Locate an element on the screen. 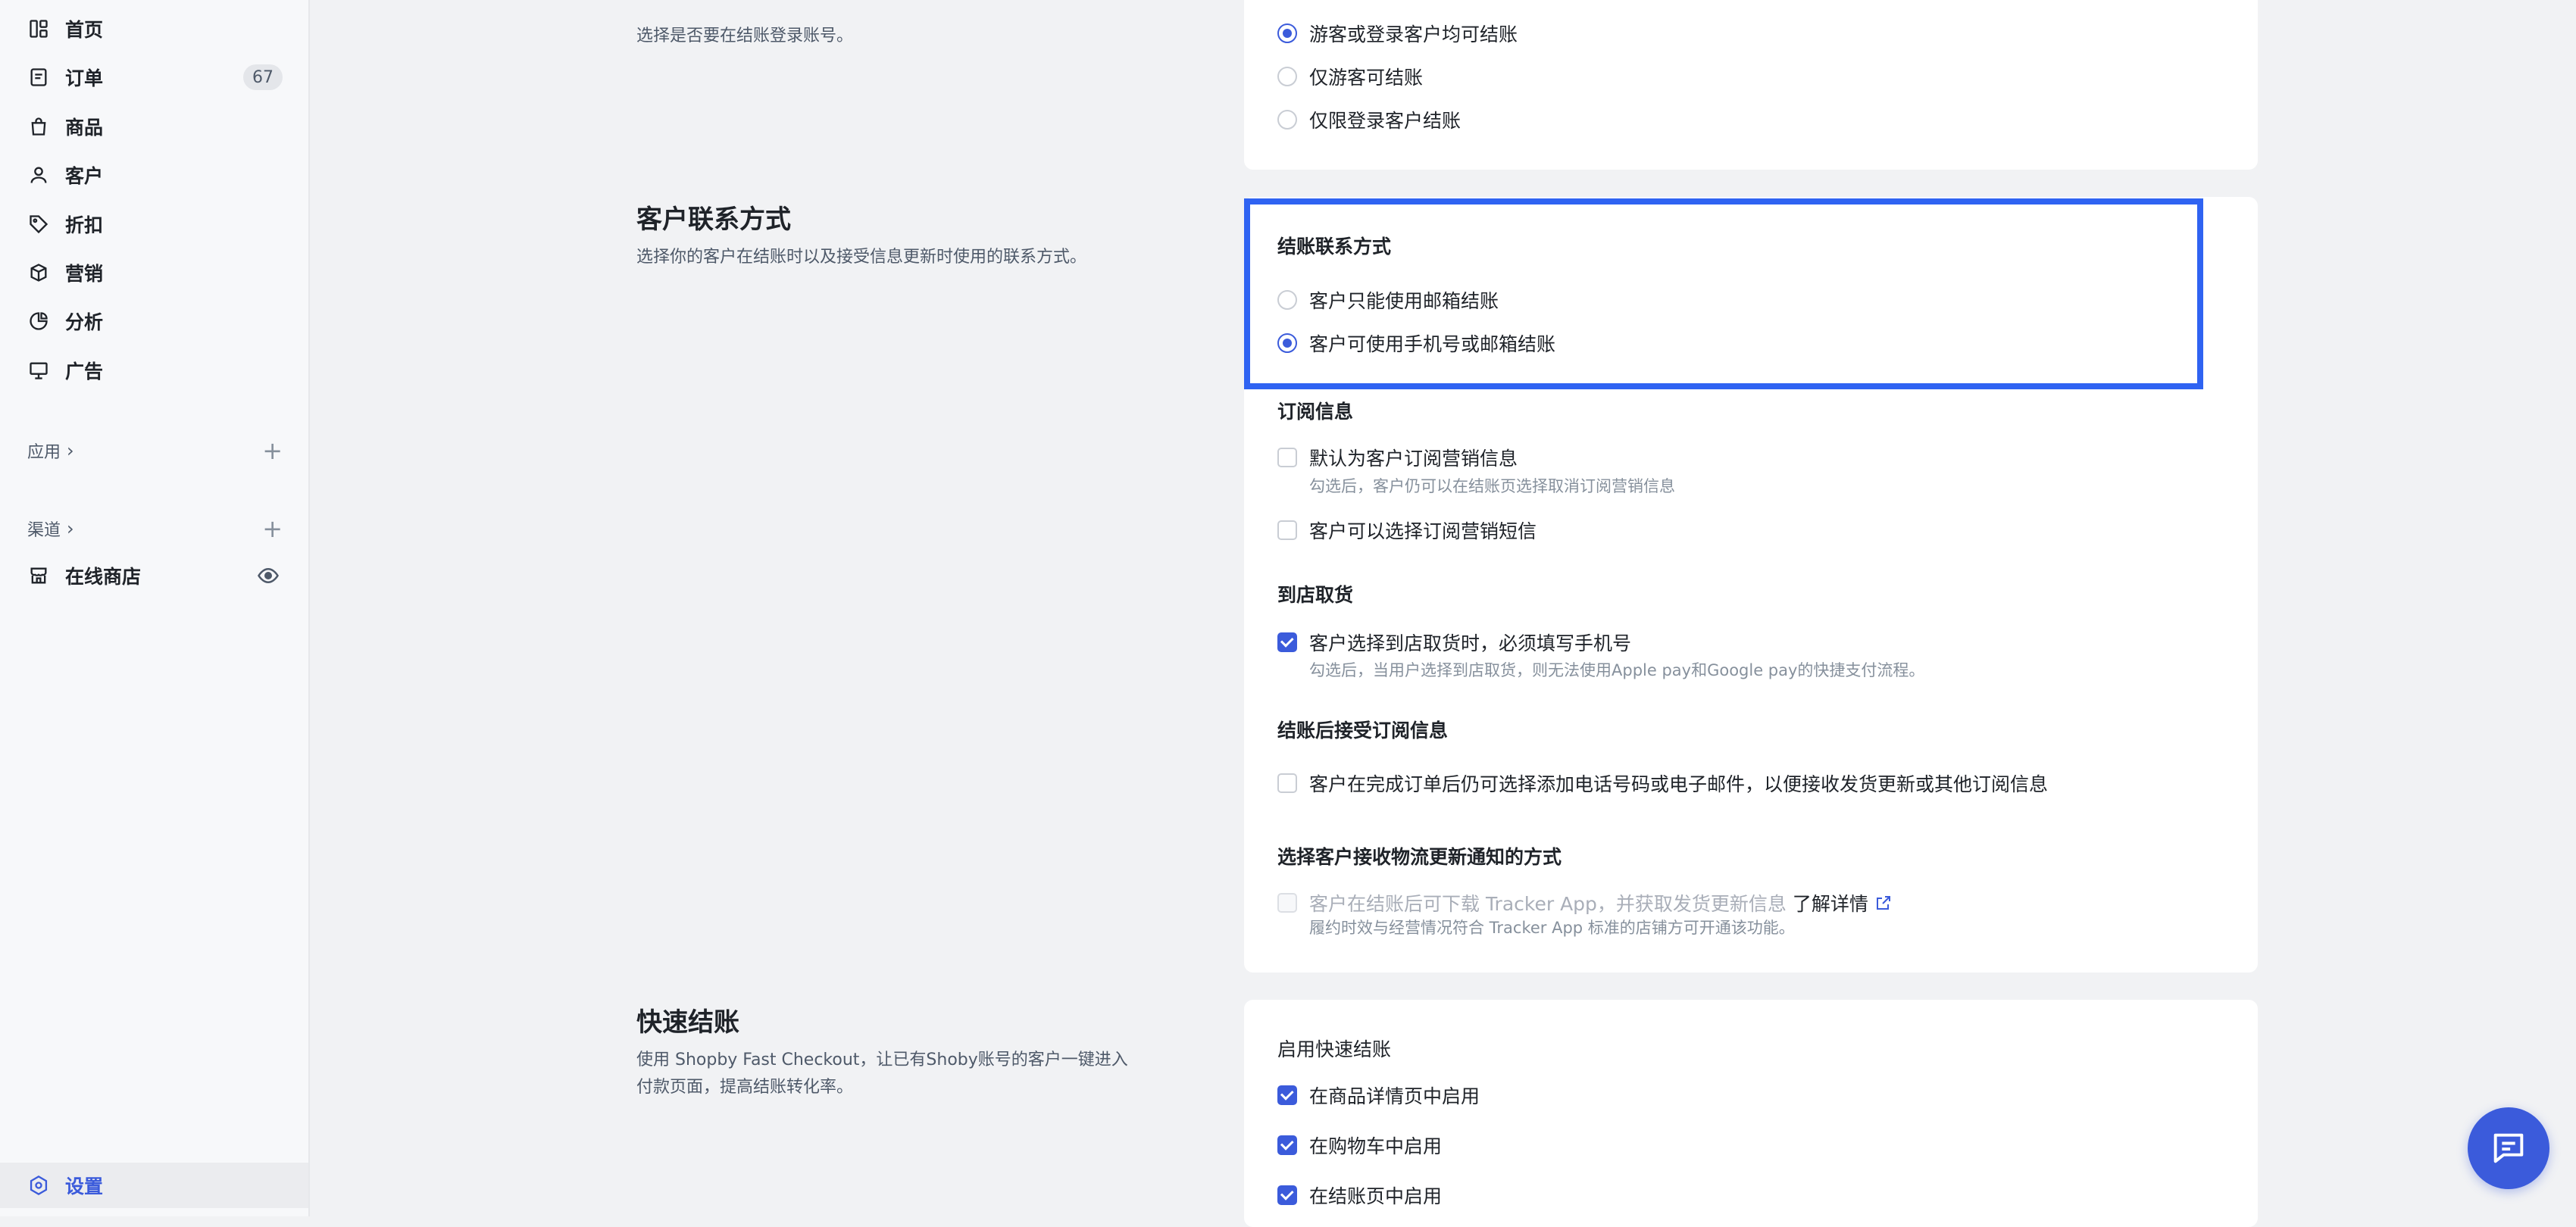  fast-checkout-label: 启用快速结账 is located at coordinates (1335, 1049).